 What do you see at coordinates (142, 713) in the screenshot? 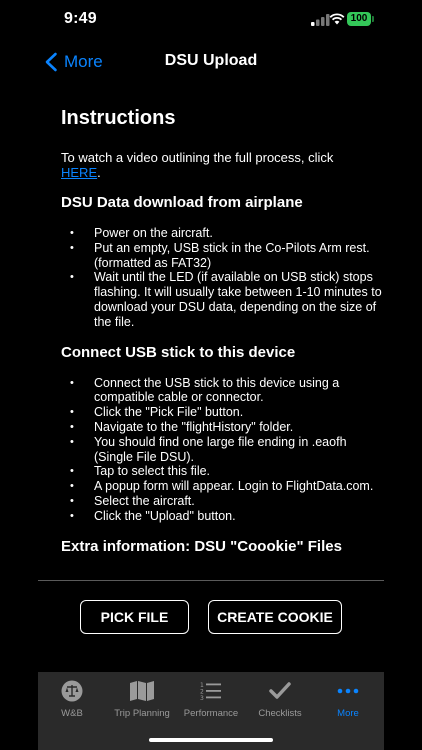
I see `tab-label: Trip Planning` at bounding box center [142, 713].